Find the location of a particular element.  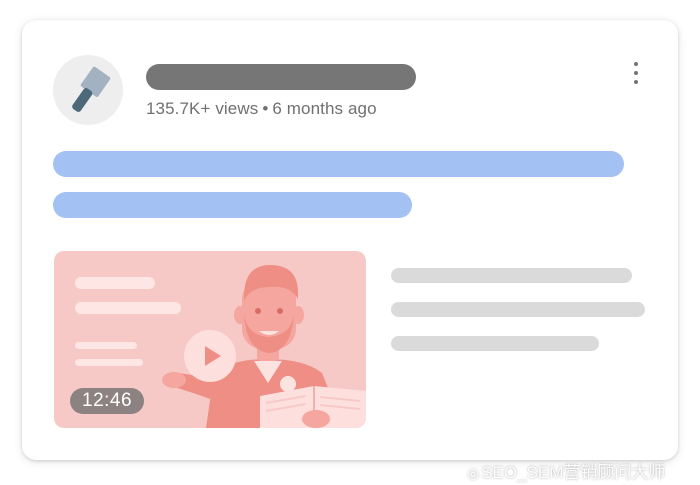

channel-avatar is located at coordinates (88, 90).